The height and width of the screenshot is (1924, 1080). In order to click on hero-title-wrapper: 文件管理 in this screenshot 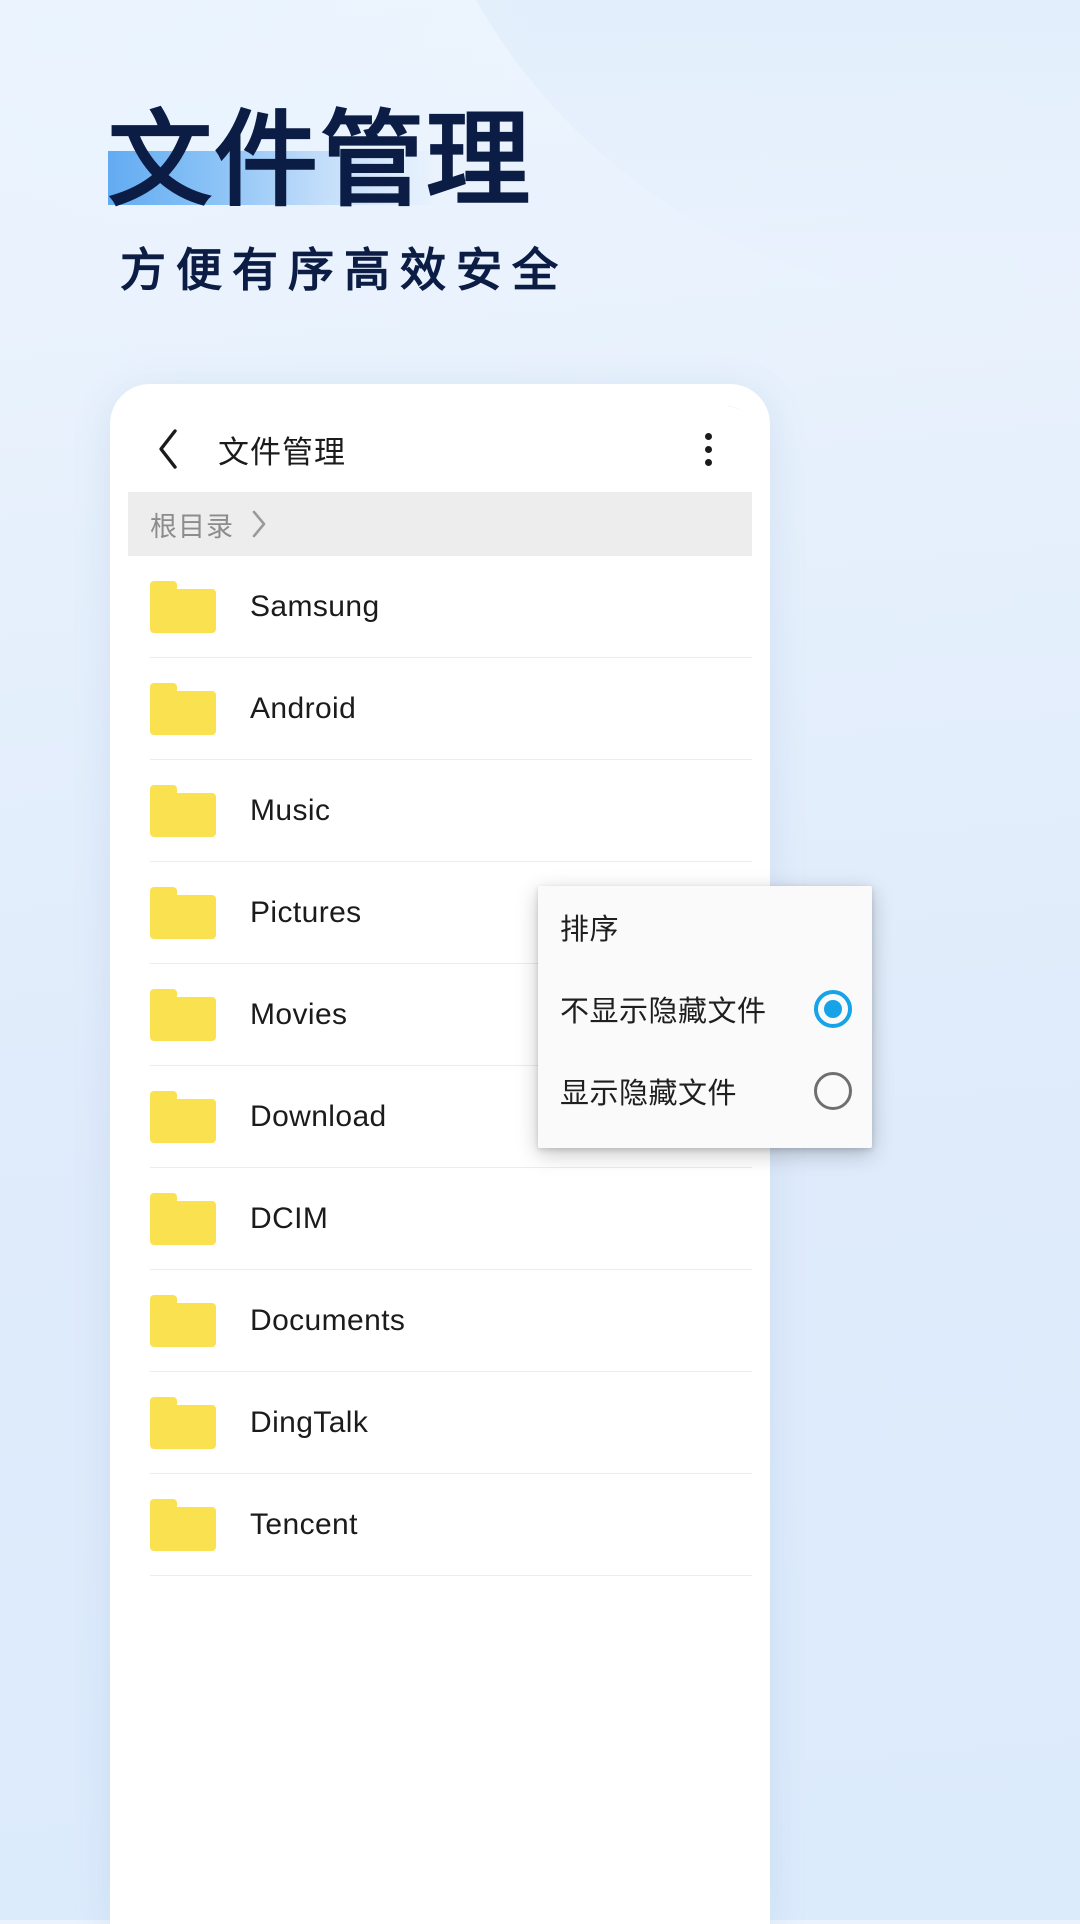, I will do `click(320, 161)`.